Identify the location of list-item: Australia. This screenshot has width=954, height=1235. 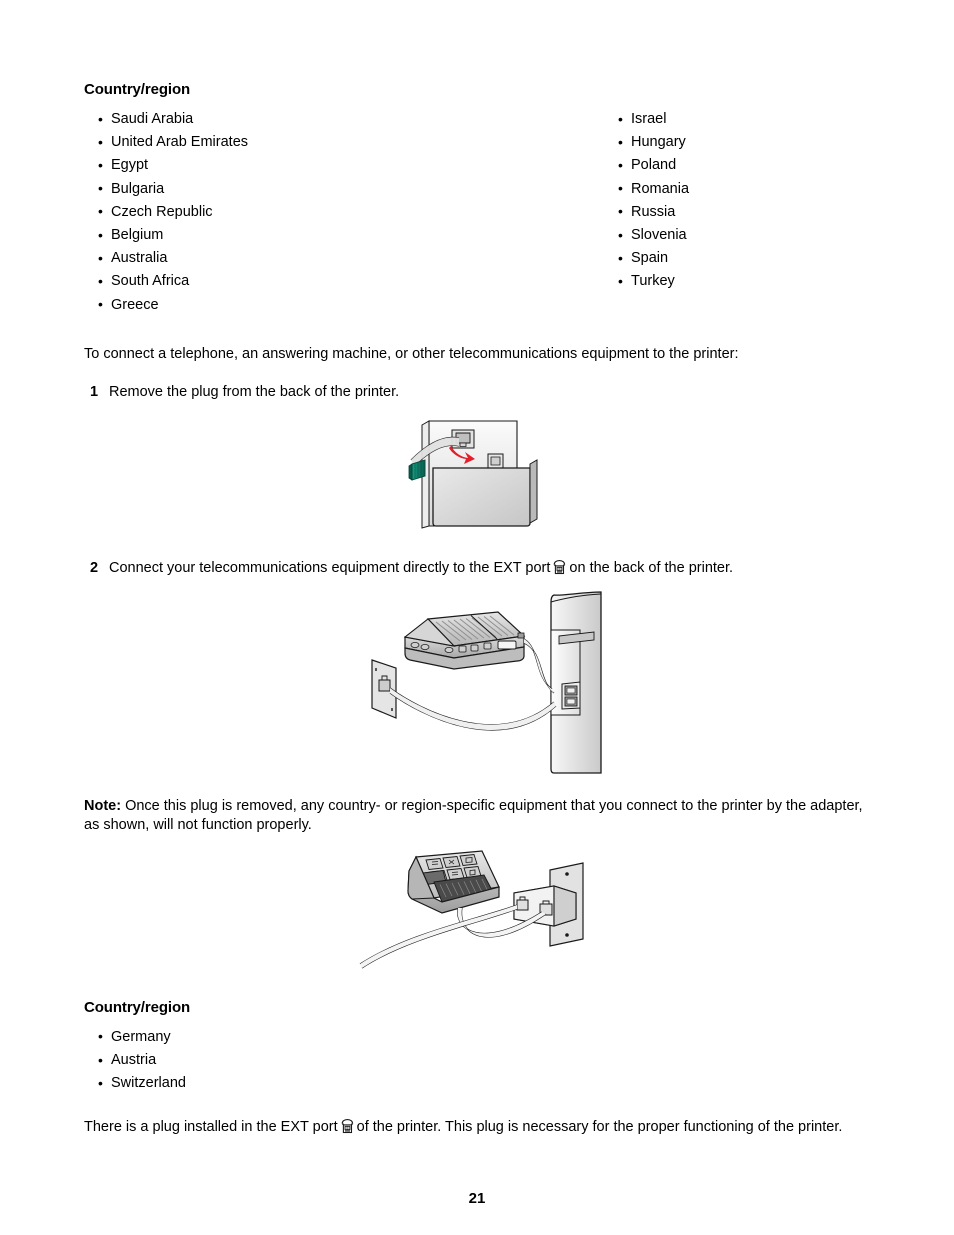
(344, 258).